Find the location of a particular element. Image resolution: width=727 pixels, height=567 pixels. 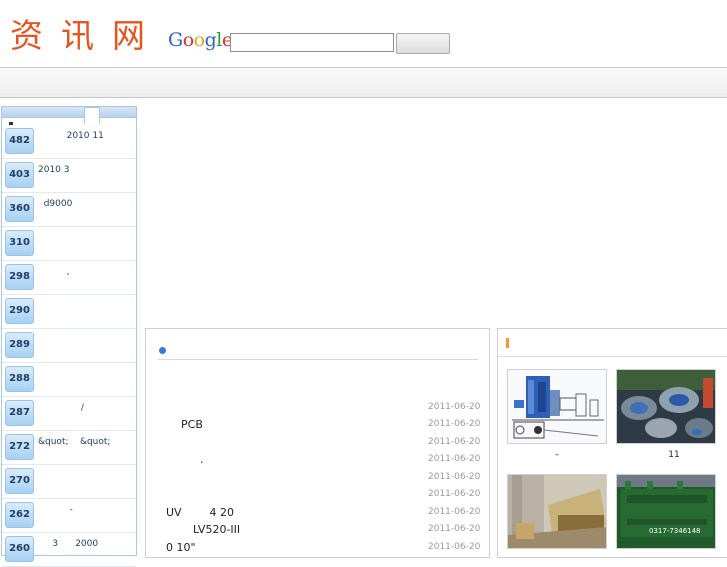

news-title: LV520-III is located at coordinates (216, 529).